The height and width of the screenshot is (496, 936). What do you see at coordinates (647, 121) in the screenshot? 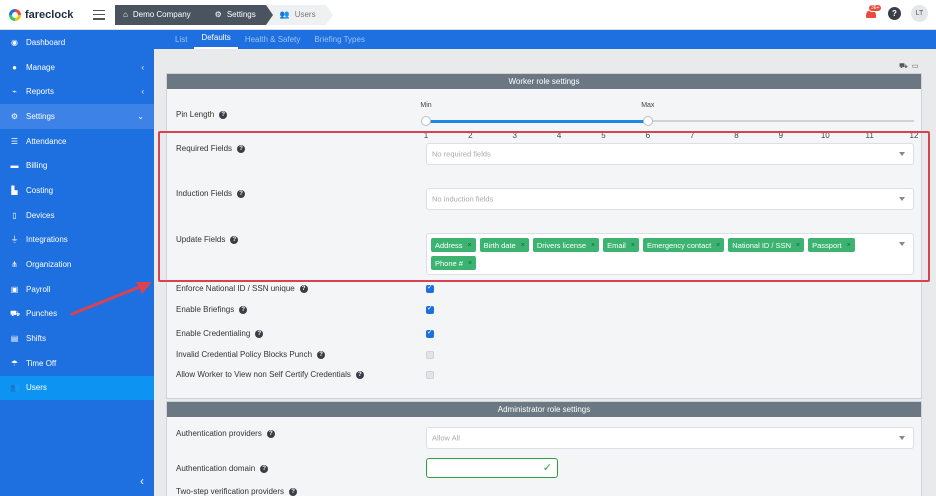
I see `slider-max-handle` at bounding box center [647, 121].